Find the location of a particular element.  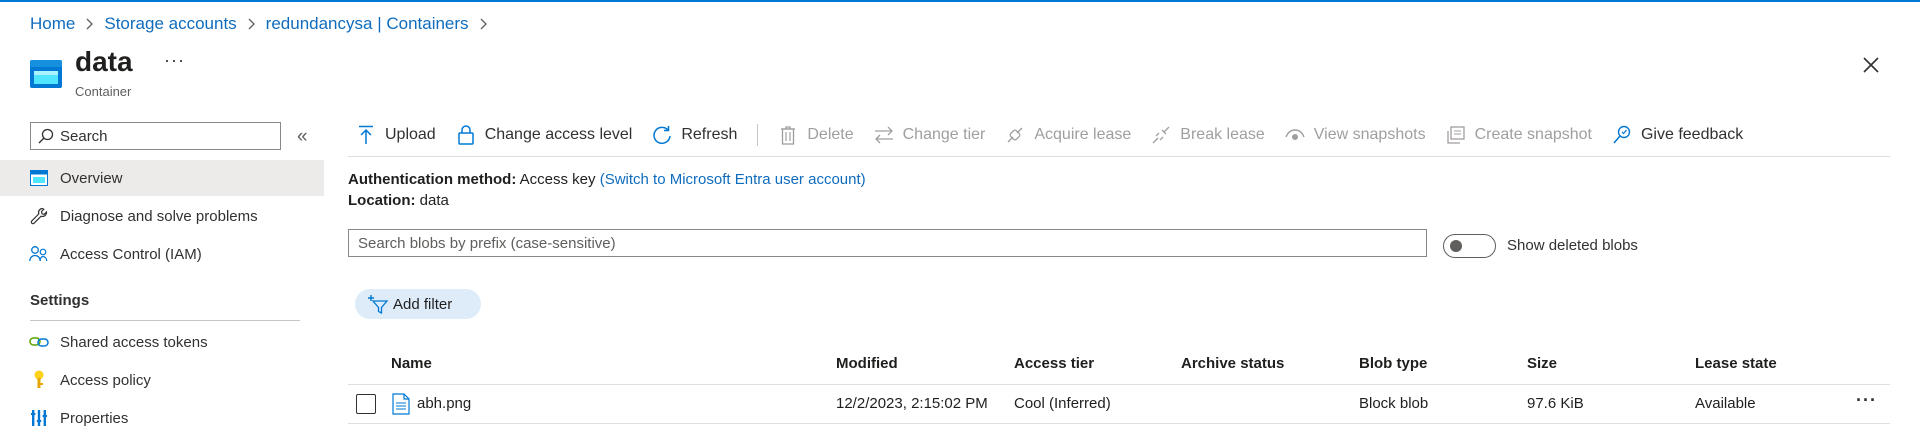

add-filter-label: Add filter is located at coordinates (423, 304).